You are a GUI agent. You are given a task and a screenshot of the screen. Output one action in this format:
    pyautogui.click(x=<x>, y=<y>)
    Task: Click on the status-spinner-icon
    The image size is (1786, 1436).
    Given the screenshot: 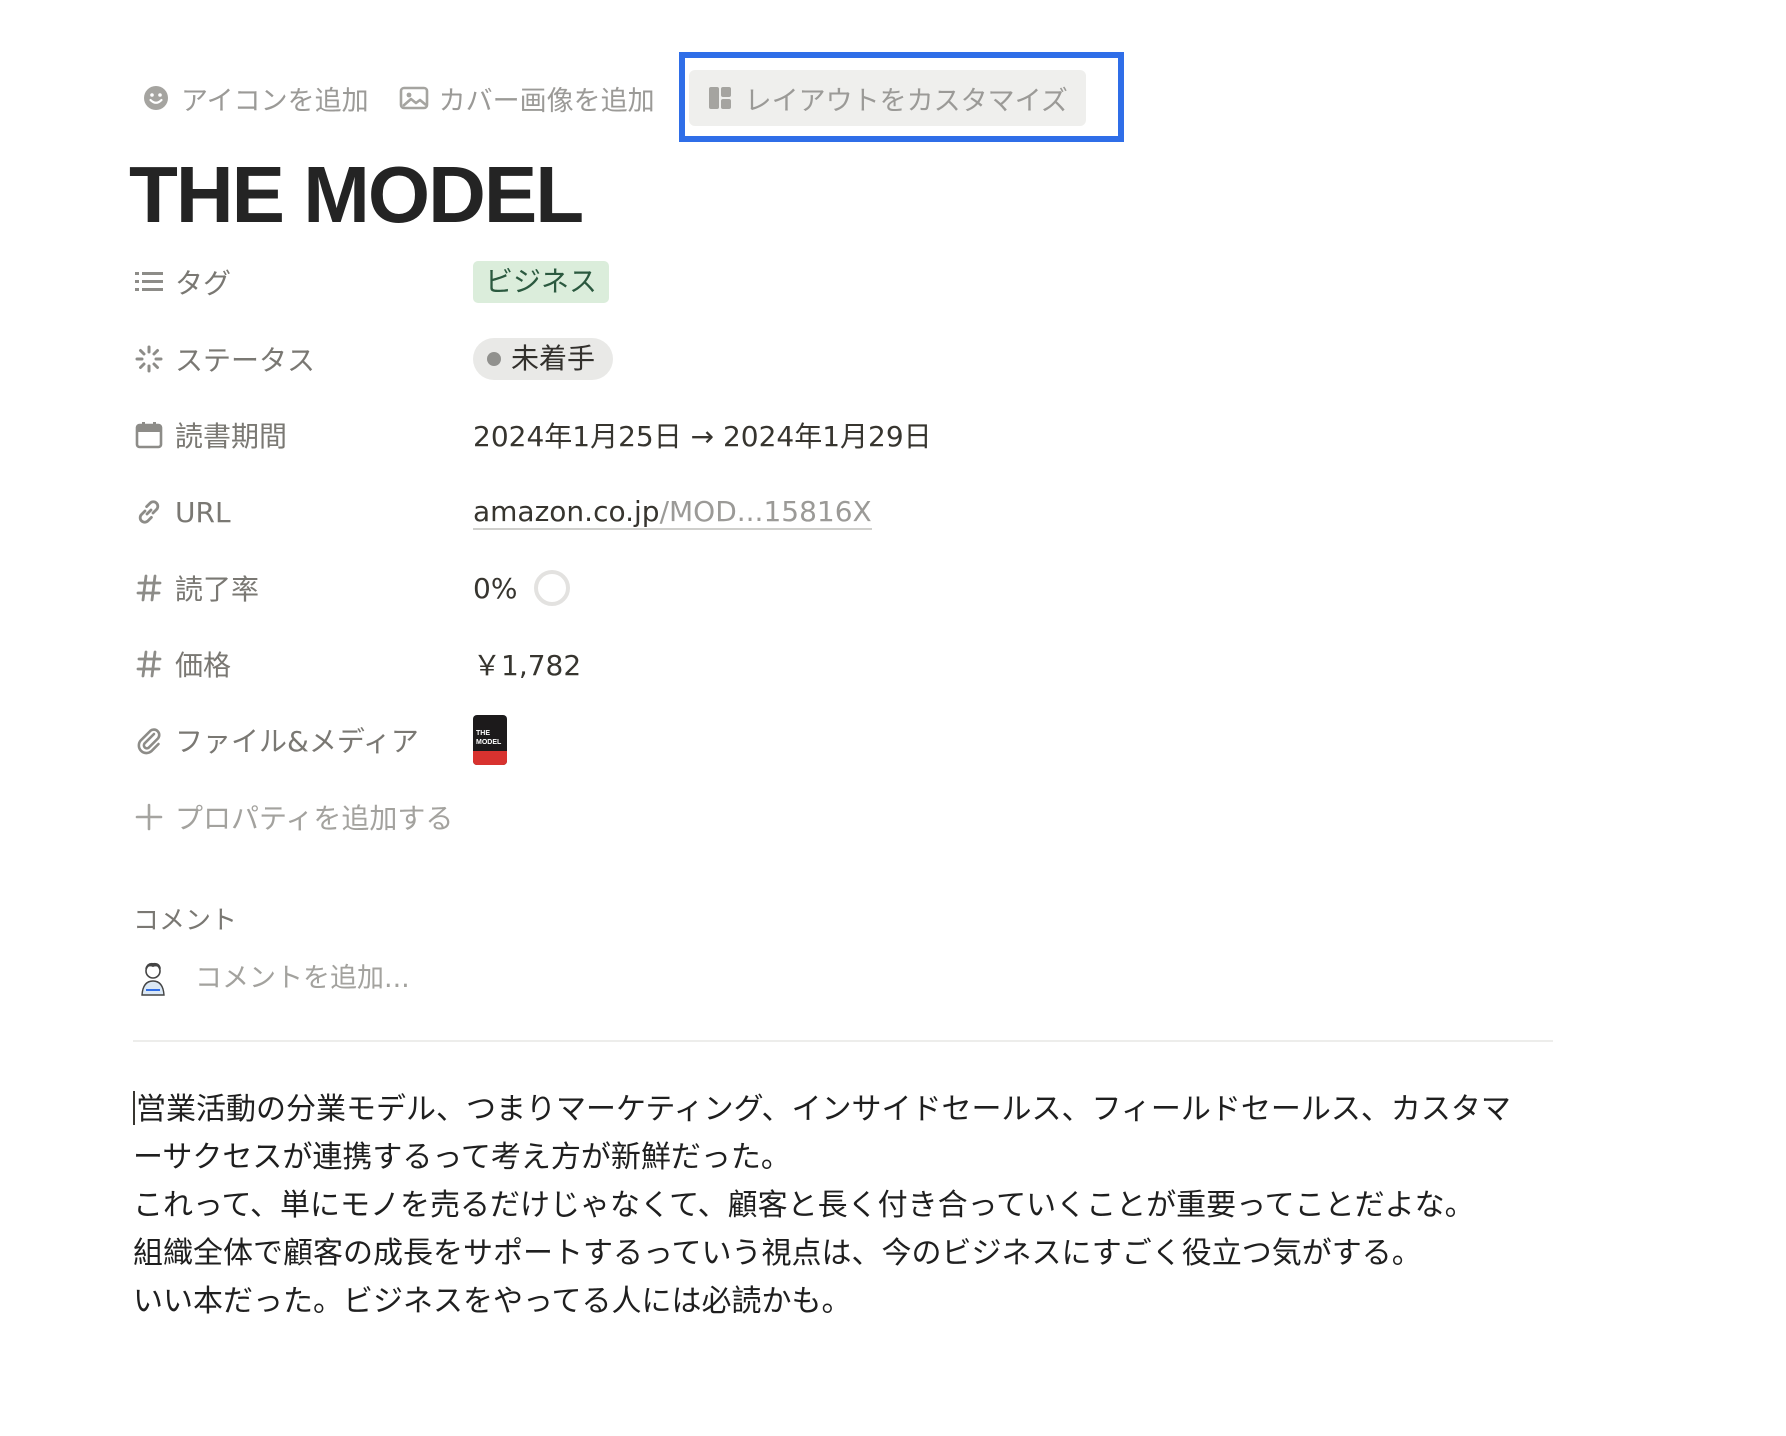 What is the action you would take?
    pyautogui.click(x=149, y=359)
    